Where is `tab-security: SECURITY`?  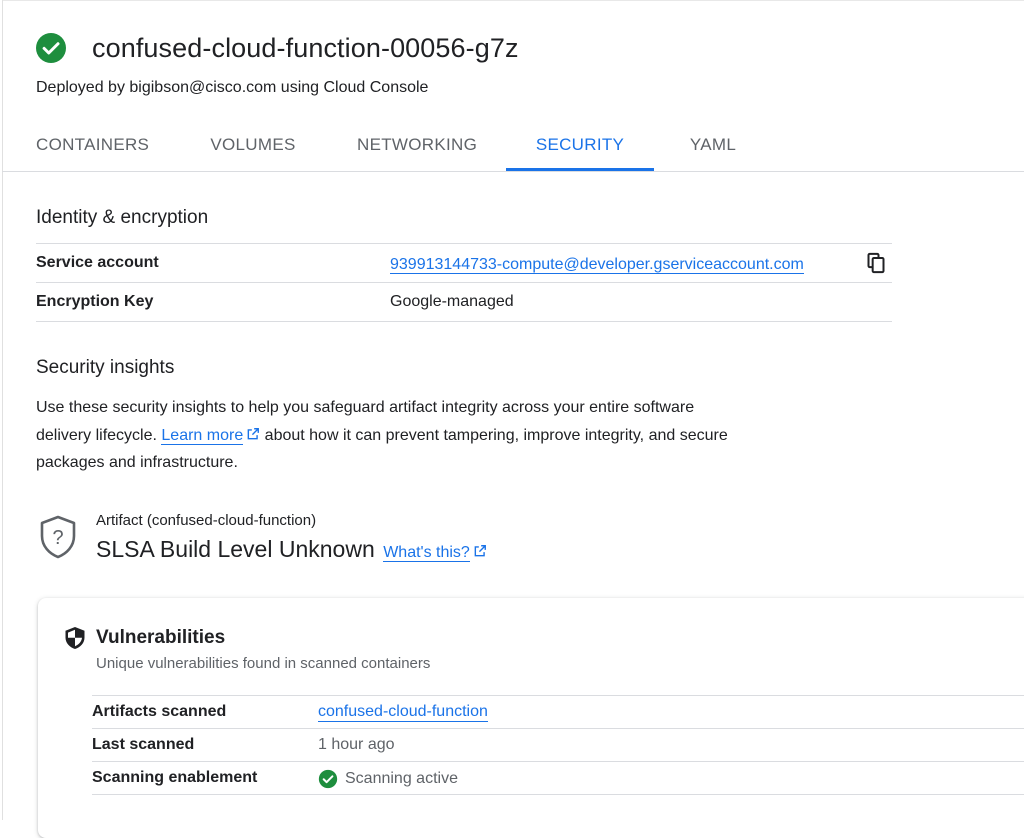
tab-security: SECURITY is located at coordinates (580, 145).